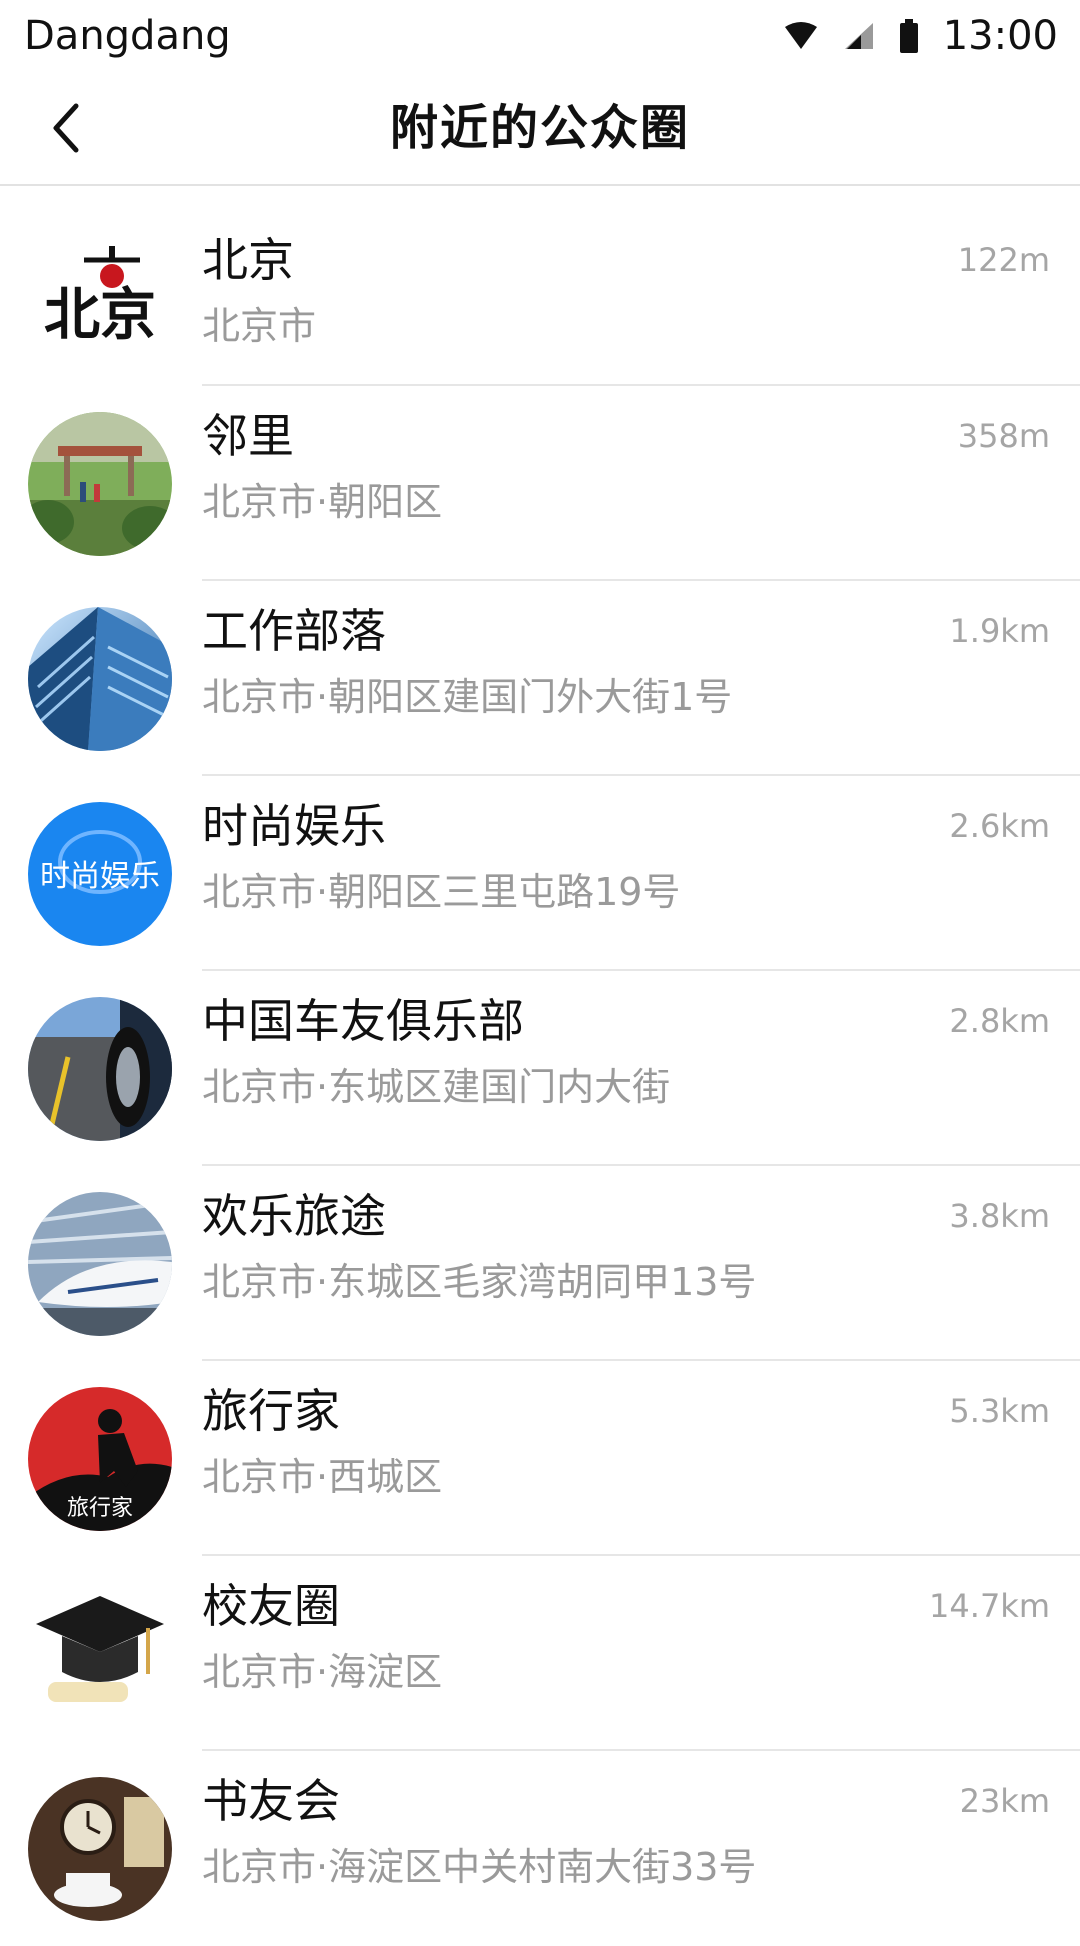  I want to click on circle-address: 北京市·朝阳区, so click(322, 501).